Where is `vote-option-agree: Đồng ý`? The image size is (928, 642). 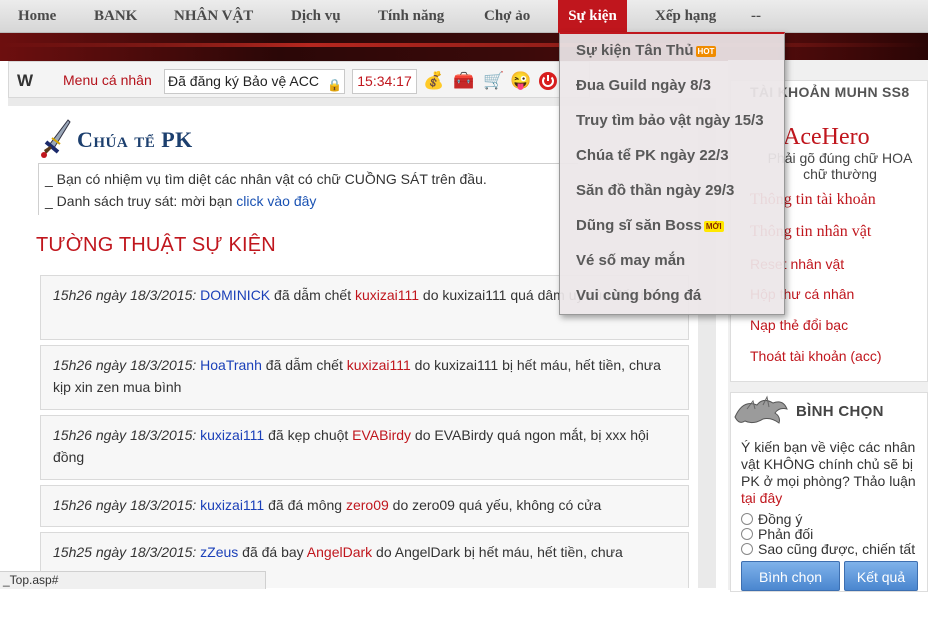
vote-option-agree: Đồng ý is located at coordinates (771, 519).